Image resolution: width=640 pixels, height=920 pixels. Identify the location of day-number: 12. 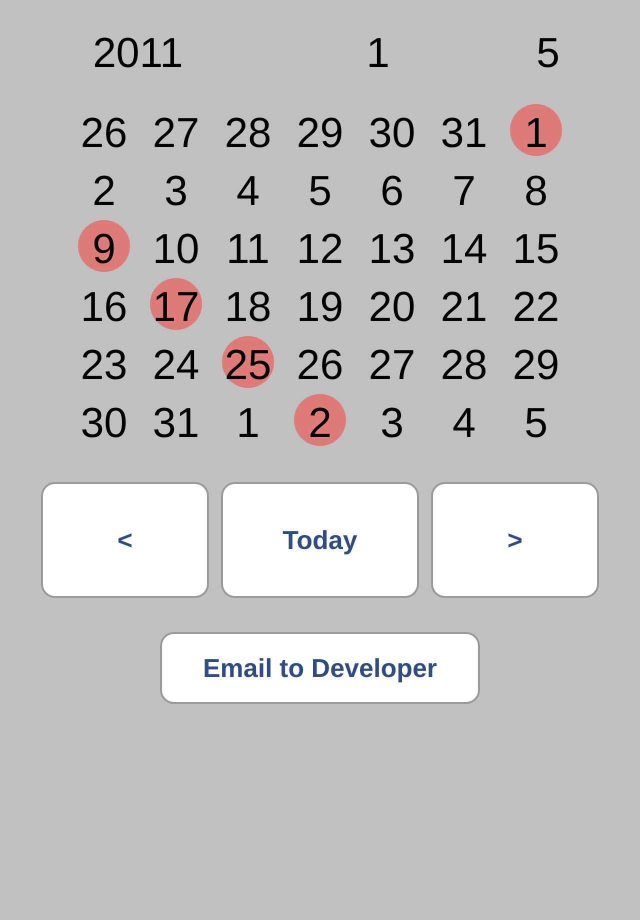
(320, 249).